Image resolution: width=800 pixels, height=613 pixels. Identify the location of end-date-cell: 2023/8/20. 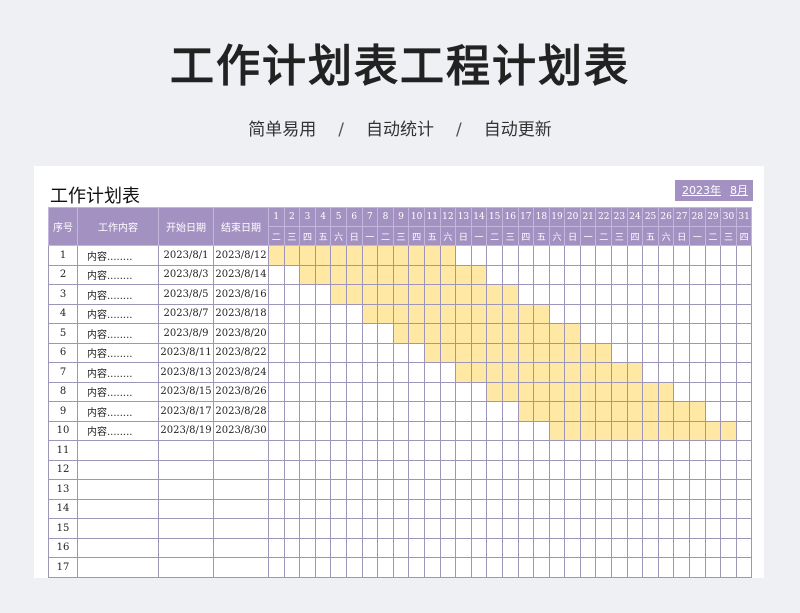
(241, 333).